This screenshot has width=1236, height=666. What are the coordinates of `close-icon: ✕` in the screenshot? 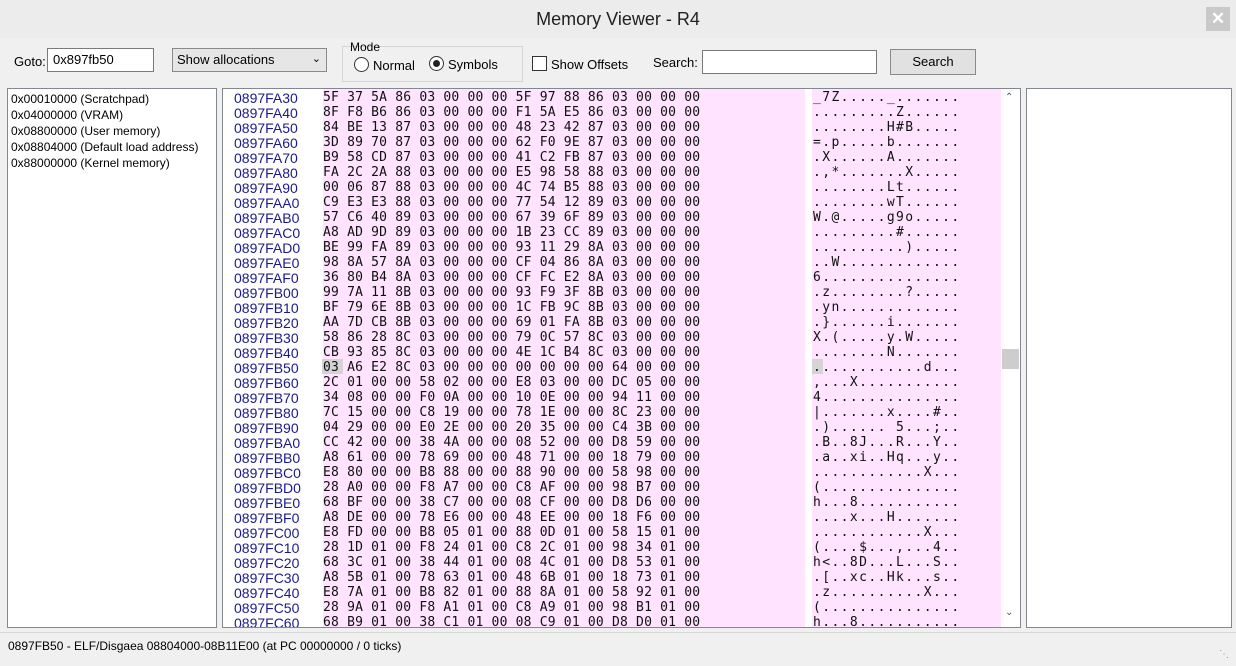 It's located at (1218, 19).